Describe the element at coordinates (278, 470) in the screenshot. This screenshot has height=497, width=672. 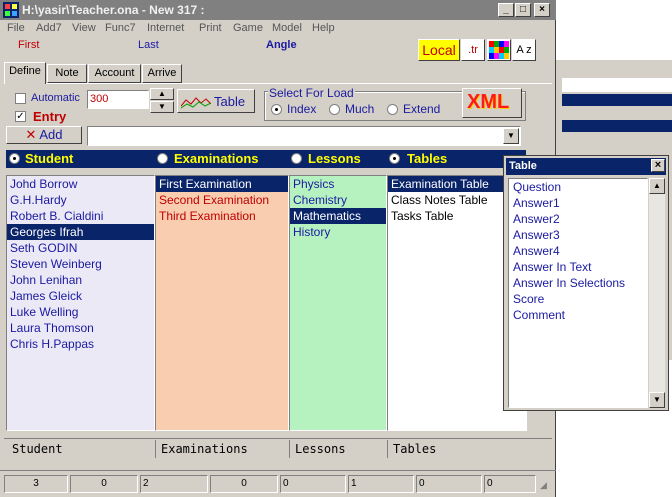
I see `status-divider` at that location.